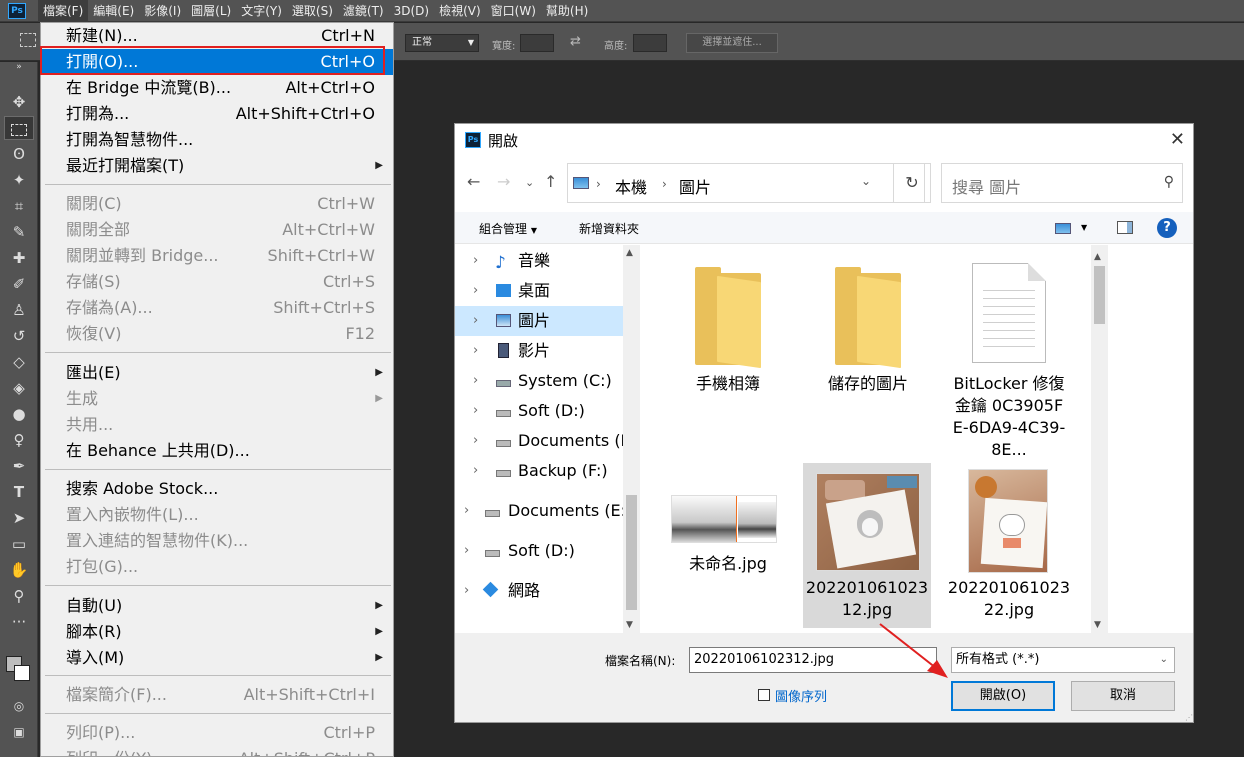 This screenshot has height=757, width=1244. Describe the element at coordinates (217, 373) in the screenshot. I see `menu-item-export: 匯出(E) ▶` at that location.